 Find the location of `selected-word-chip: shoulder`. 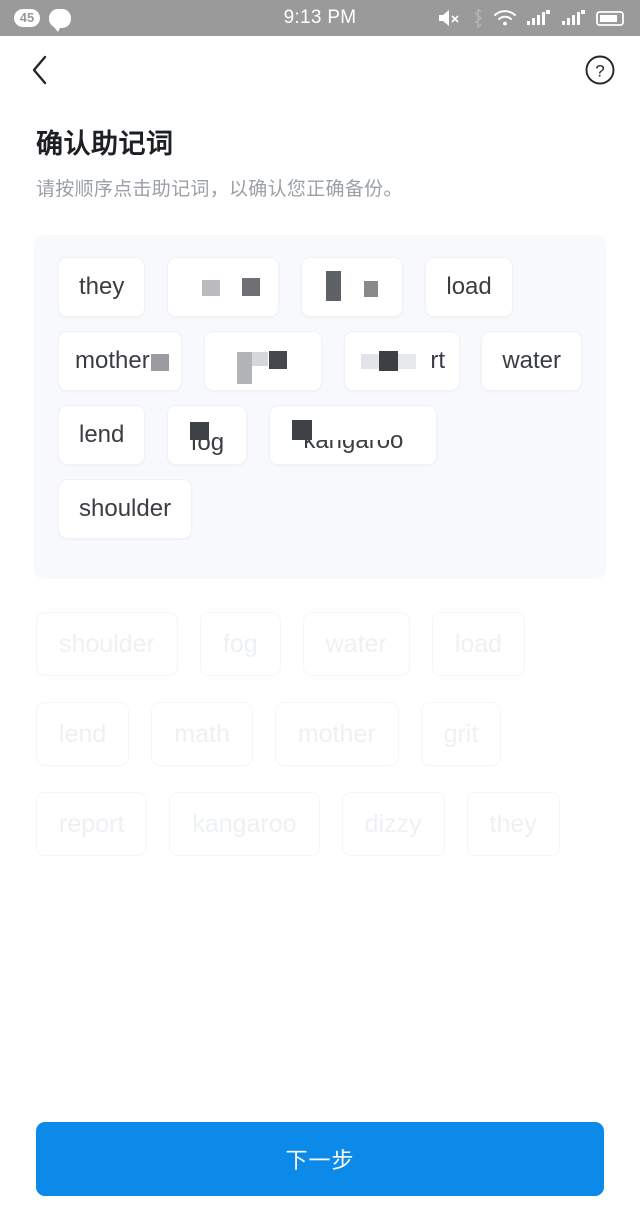

selected-word-chip: shoulder is located at coordinates (125, 509).